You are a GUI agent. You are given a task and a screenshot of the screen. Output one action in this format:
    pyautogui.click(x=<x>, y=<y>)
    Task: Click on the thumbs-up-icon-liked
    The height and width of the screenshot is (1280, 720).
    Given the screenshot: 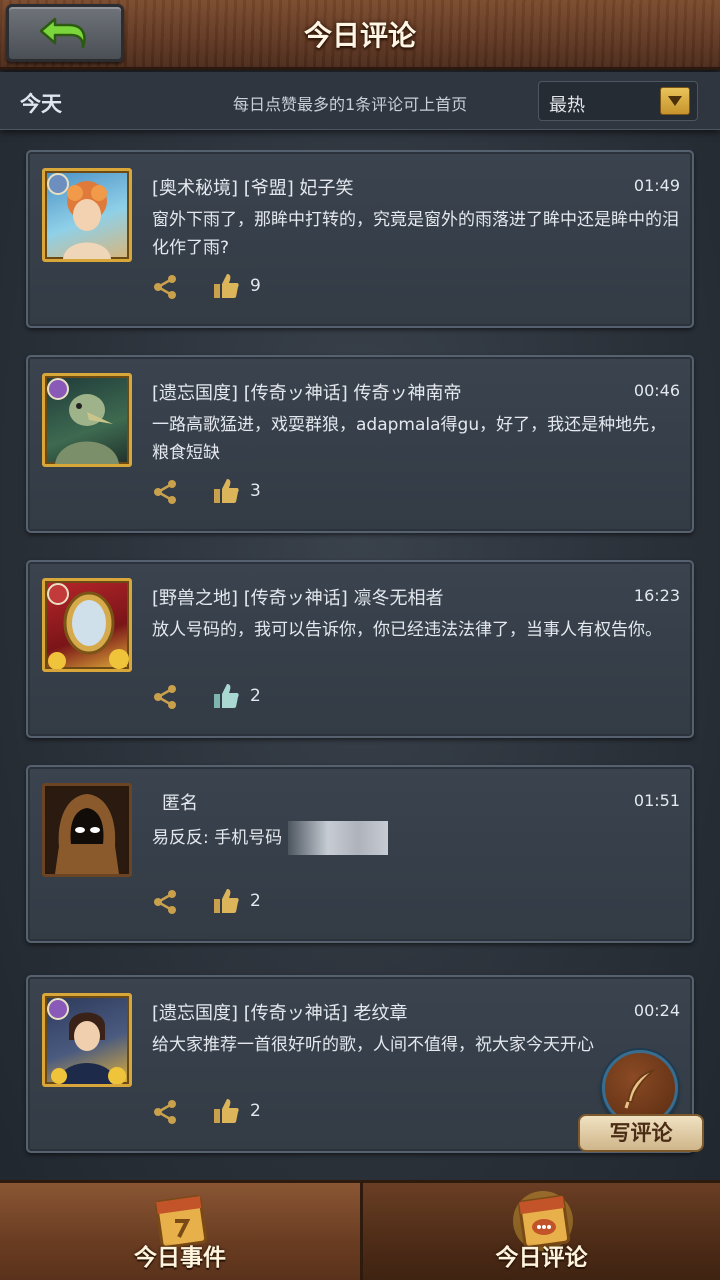 What is the action you would take?
    pyautogui.click(x=226, y=696)
    